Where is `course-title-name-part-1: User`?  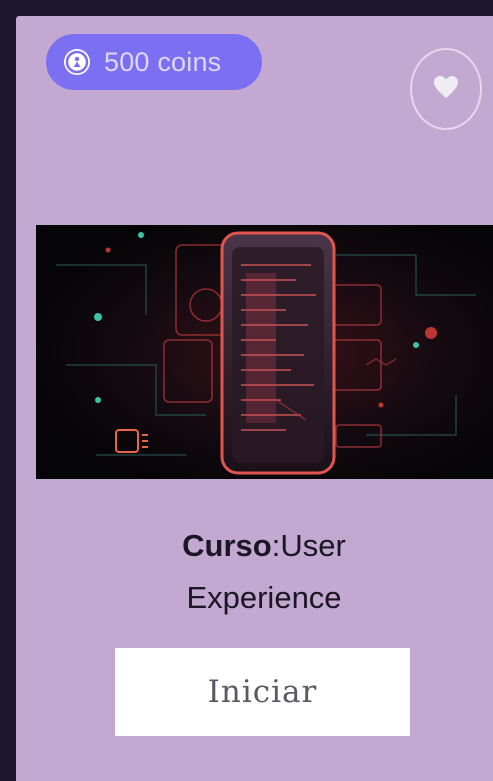 course-title-name-part-1: User is located at coordinates (313, 545).